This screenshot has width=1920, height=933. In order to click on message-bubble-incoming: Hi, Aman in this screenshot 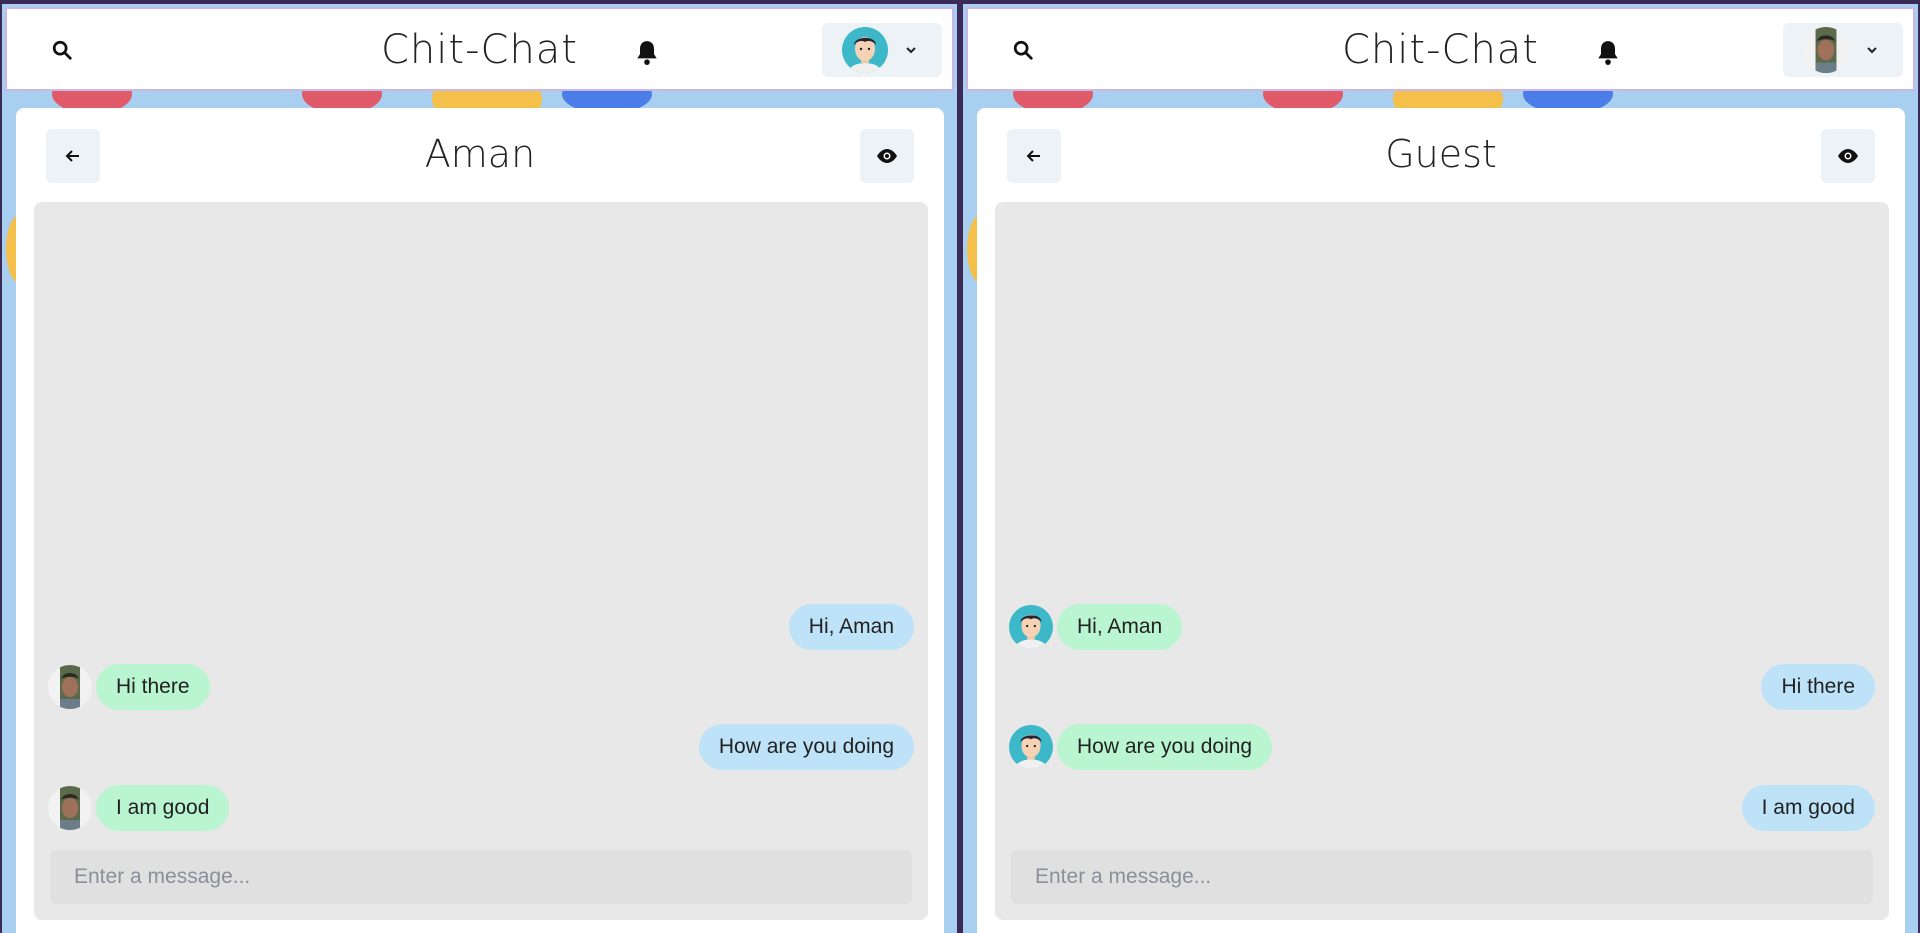, I will do `click(1120, 627)`.